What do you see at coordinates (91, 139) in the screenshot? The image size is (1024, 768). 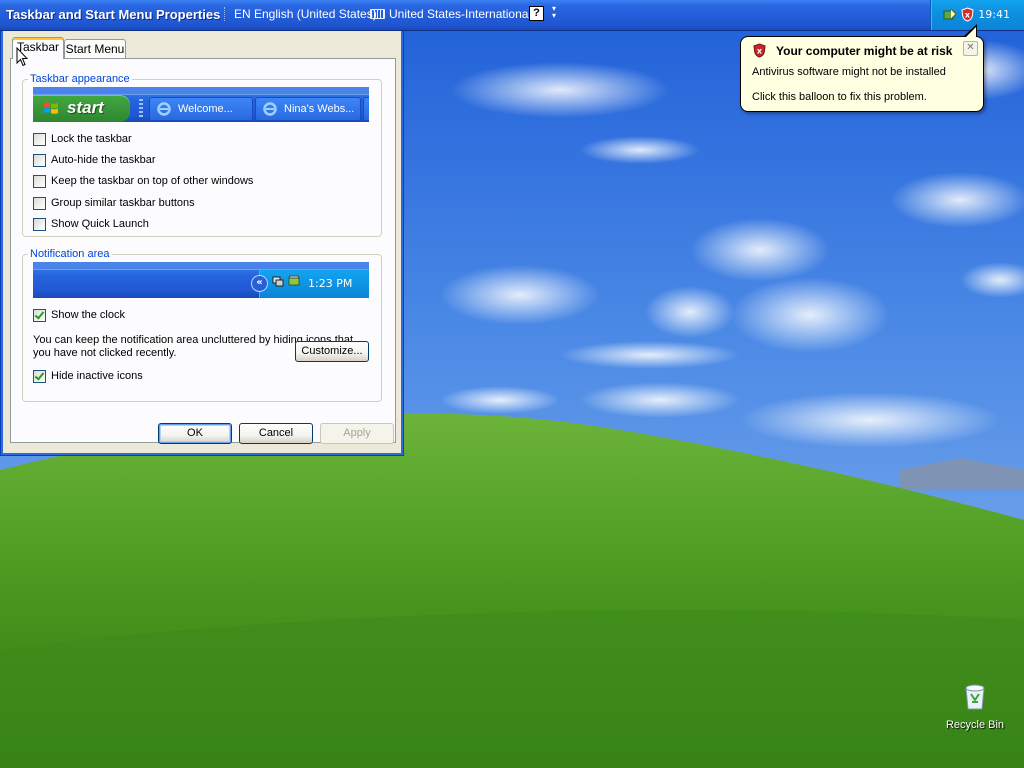 I see `lock-taskbar-label: Lock the taskbar` at bounding box center [91, 139].